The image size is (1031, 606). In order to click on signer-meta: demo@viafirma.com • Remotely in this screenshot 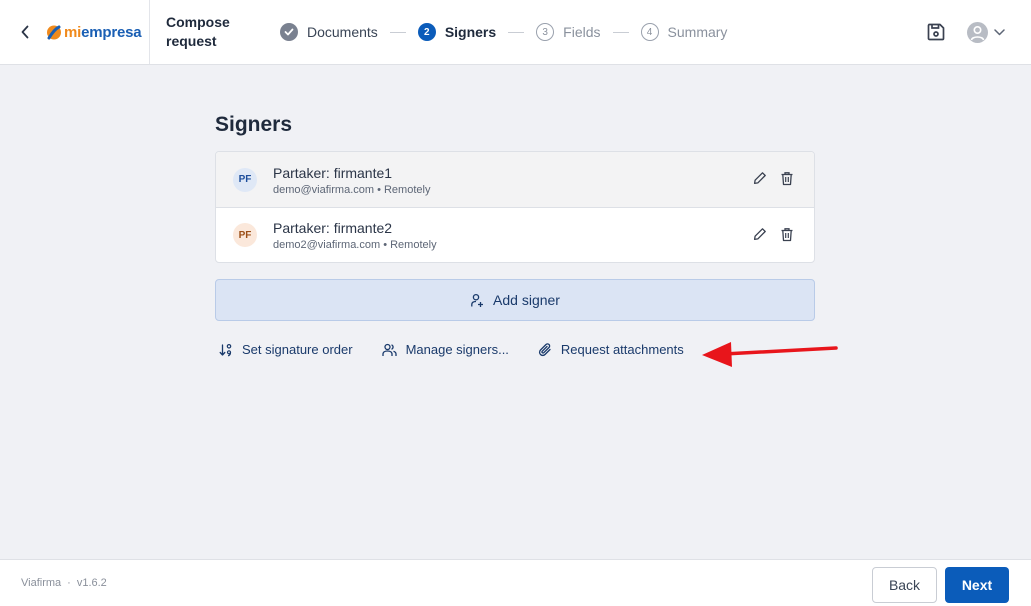, I will do `click(352, 189)`.